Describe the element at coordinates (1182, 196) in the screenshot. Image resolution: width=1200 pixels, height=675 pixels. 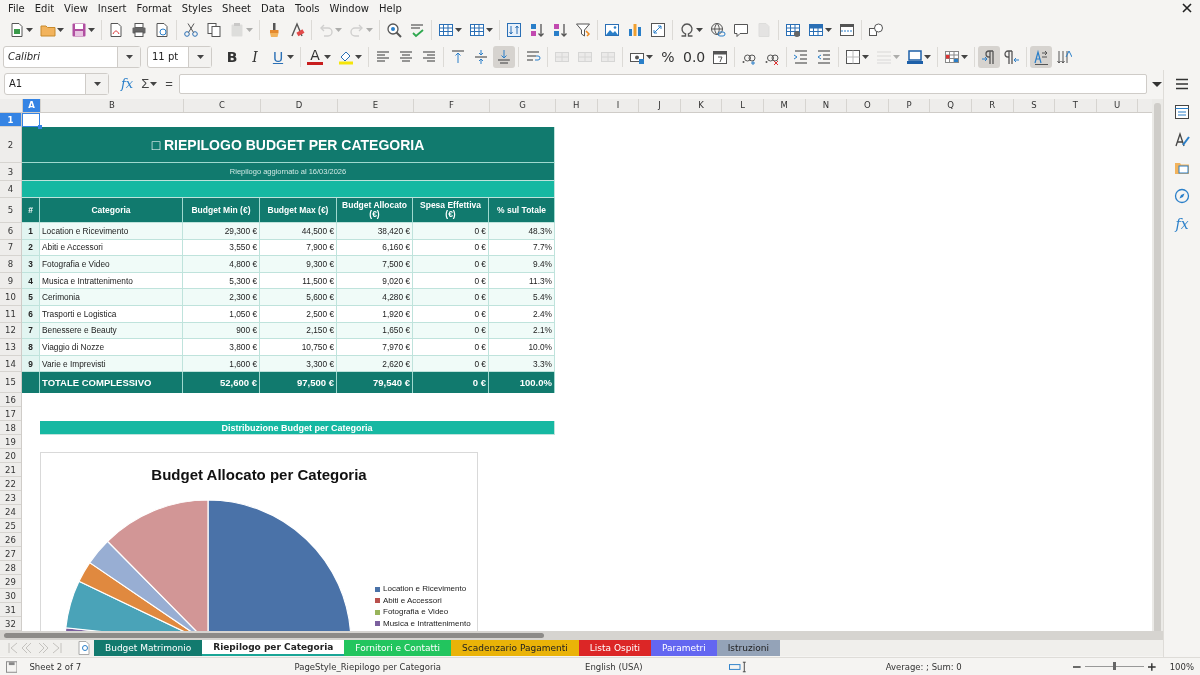
I see `navigator-icon` at that location.